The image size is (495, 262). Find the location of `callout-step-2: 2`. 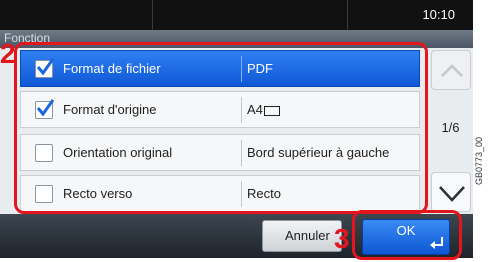

callout-step-2: 2 is located at coordinates (8, 53).